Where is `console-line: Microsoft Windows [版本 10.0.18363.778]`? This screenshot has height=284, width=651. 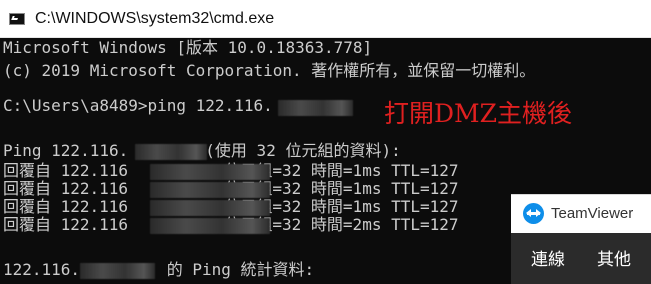 console-line: Microsoft Windows [版本 10.0.18363.778] is located at coordinates (188, 47).